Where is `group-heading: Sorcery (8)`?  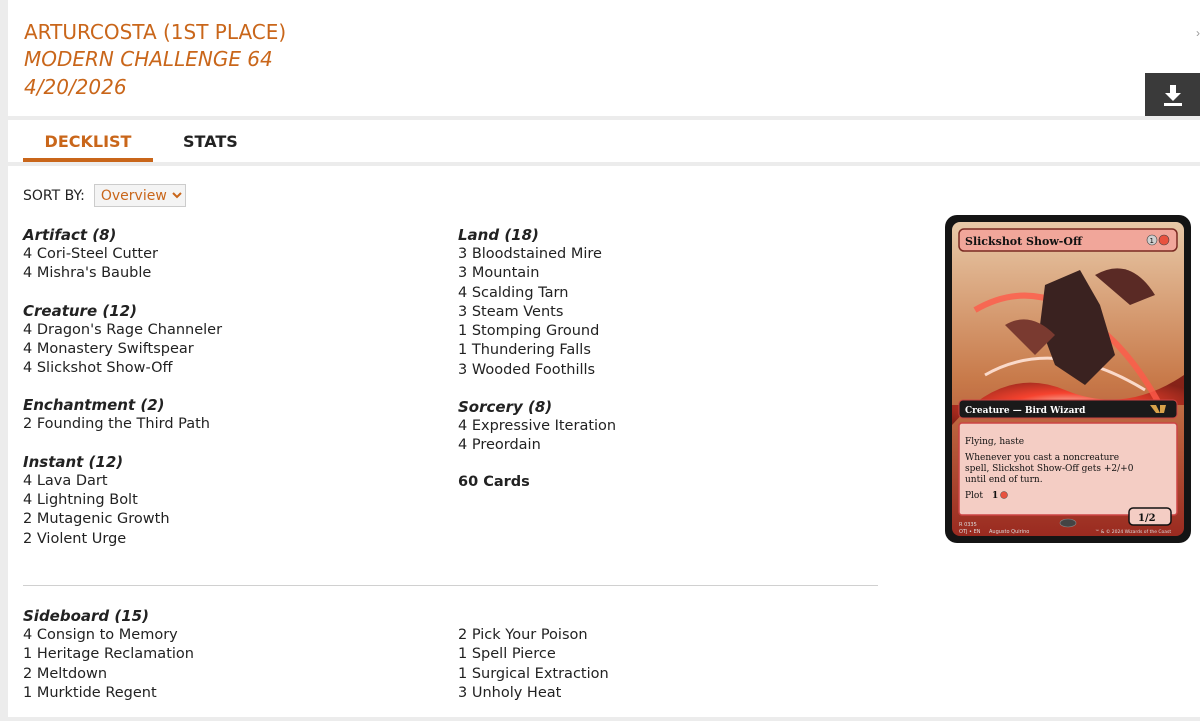 group-heading: Sorcery (8) is located at coordinates (505, 407).